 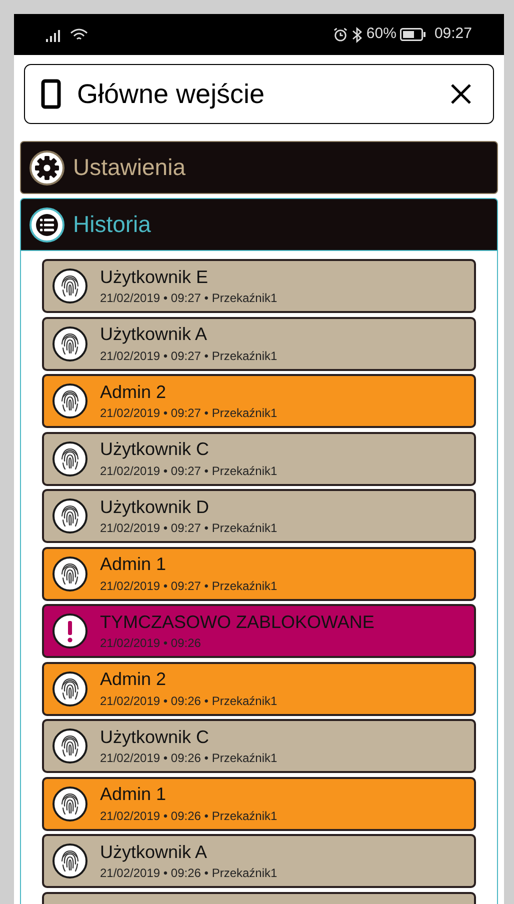 What do you see at coordinates (155, 507) in the screenshot?
I see `entry-title: Użytkownik D` at bounding box center [155, 507].